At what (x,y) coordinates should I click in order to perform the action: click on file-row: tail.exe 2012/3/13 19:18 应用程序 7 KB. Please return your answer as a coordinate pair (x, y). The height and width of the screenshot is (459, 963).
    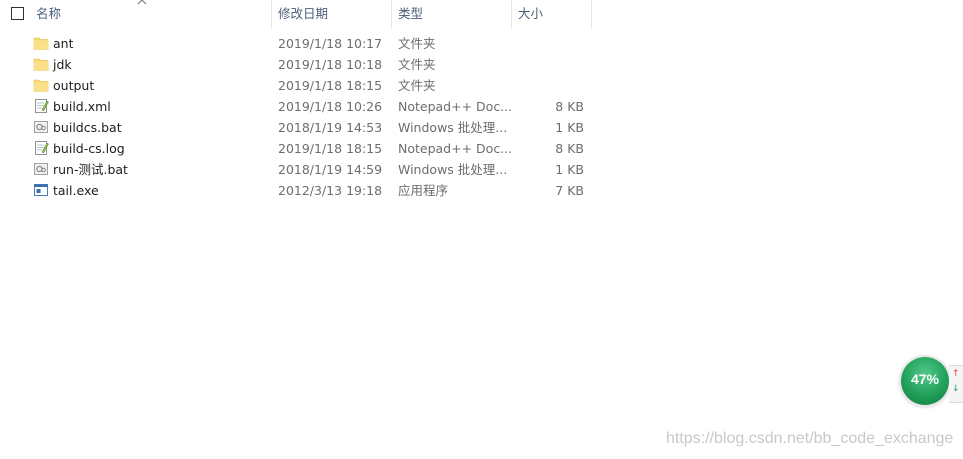
    Looking at the image, I should click on (300, 190).